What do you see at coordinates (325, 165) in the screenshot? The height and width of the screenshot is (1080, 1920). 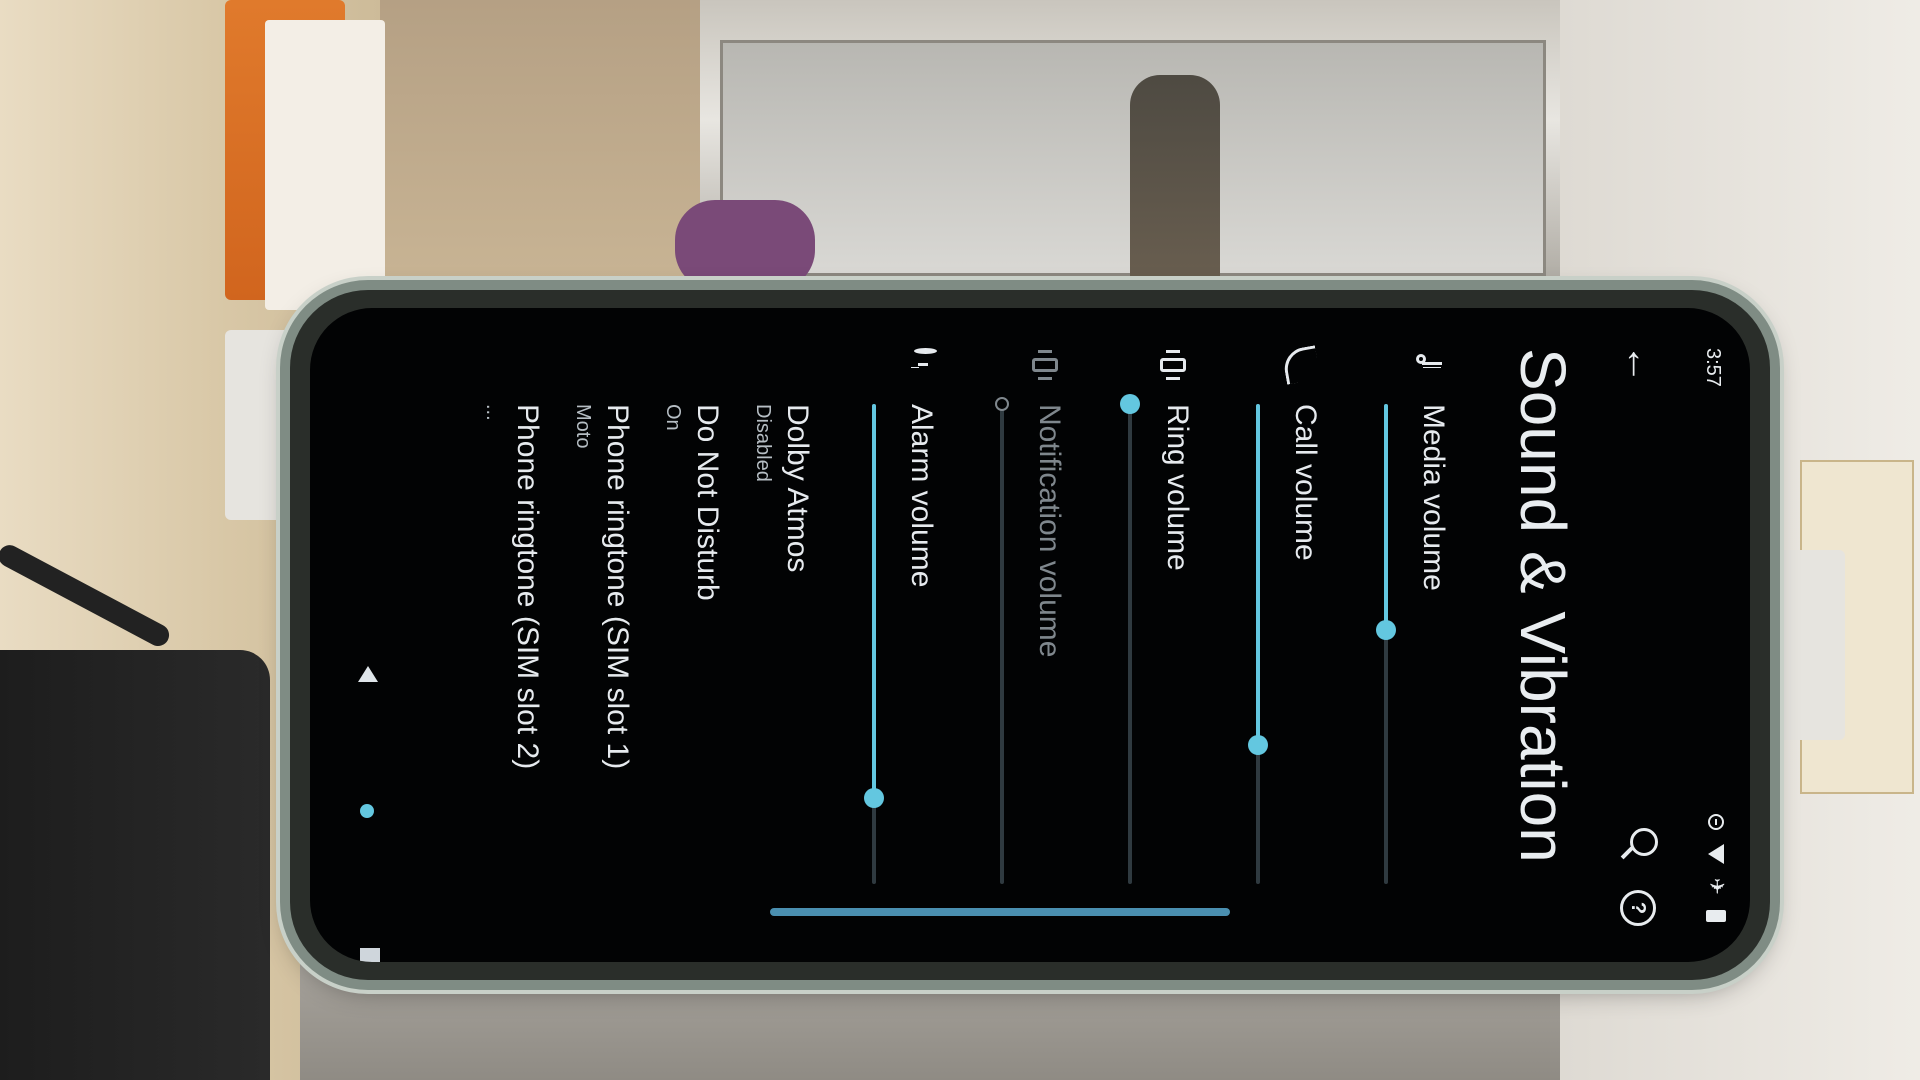 I see `paper-sheet` at bounding box center [325, 165].